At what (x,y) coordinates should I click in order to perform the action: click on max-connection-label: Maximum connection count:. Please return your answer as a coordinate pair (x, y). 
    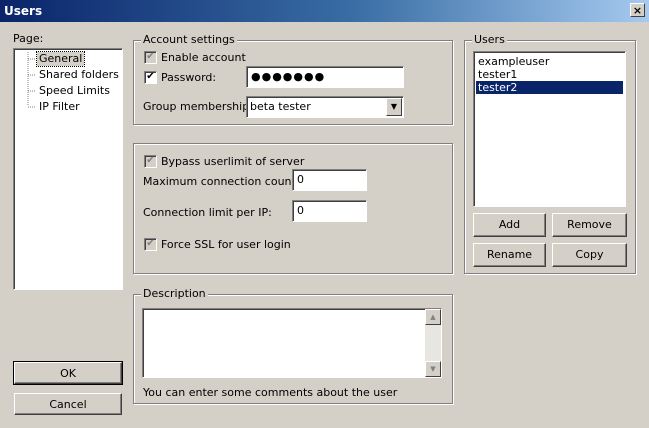
    Looking at the image, I should click on (221, 181).